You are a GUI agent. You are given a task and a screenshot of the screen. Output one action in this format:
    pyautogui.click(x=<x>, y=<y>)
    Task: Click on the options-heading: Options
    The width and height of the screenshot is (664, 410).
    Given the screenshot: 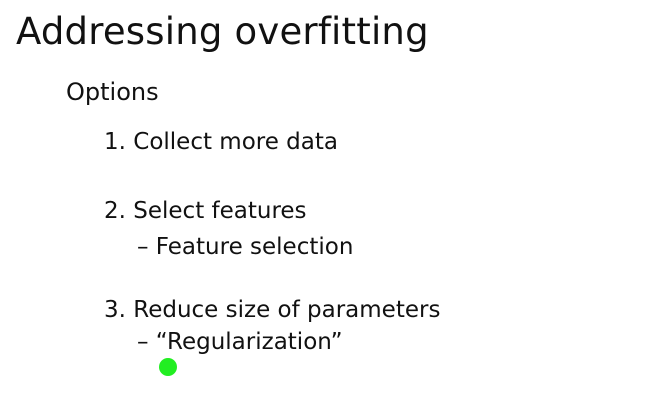 What is the action you would take?
    pyautogui.click(x=112, y=92)
    